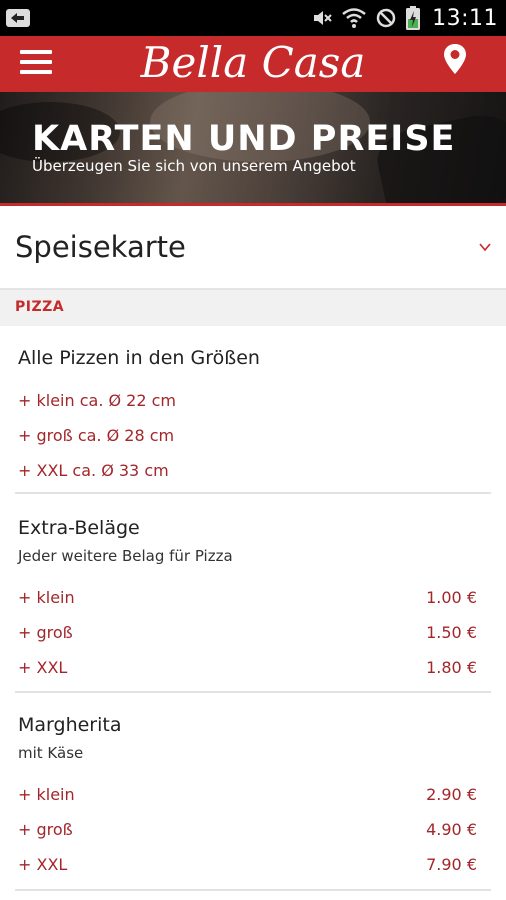 This screenshot has width=506, height=900. I want to click on brand-logo: Bella Casa, so click(253, 62).